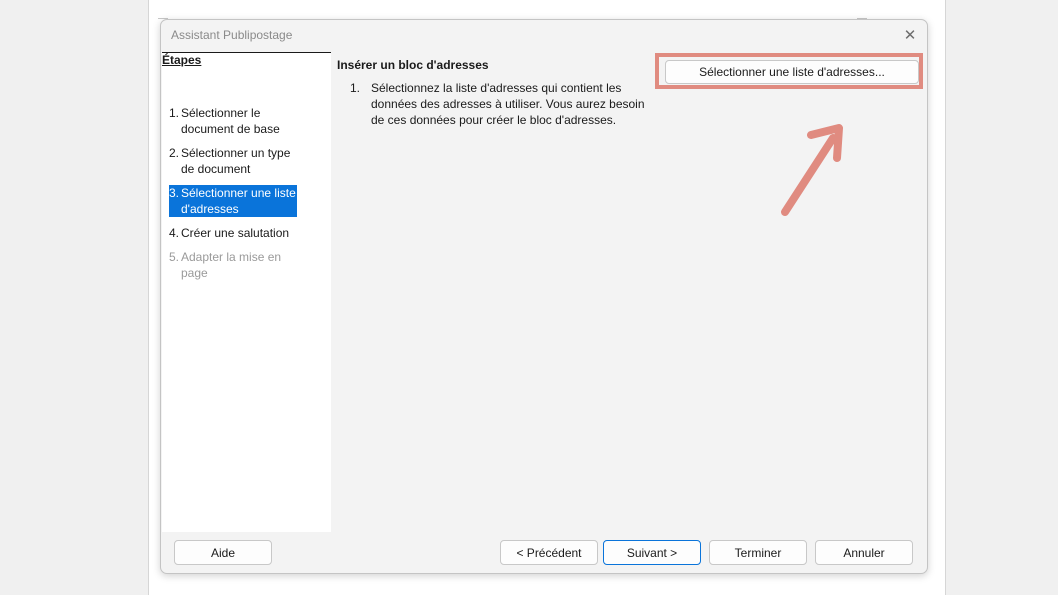 Image resolution: width=1058 pixels, height=595 pixels. What do you see at coordinates (238, 201) in the screenshot?
I see `step-label: Sélectionner une liste d'adresses` at bounding box center [238, 201].